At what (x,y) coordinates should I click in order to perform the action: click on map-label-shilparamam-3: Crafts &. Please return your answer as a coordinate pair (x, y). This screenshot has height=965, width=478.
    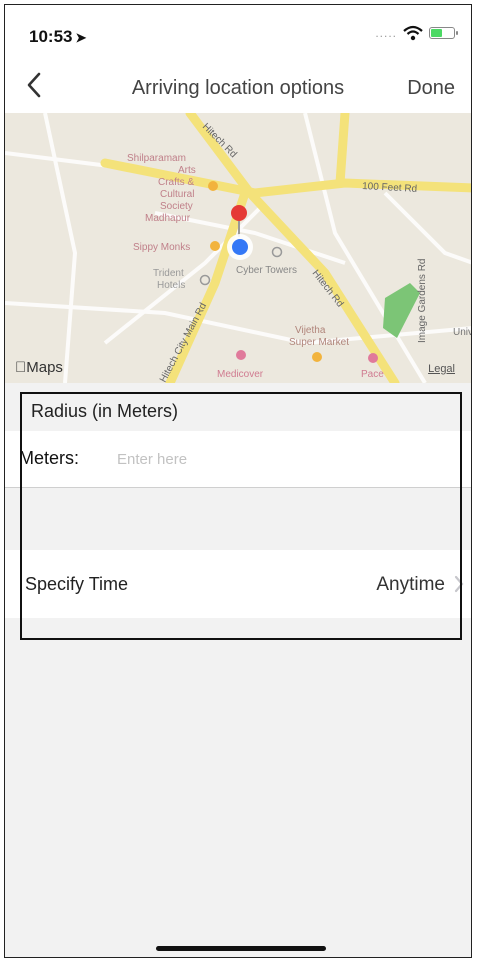
    Looking at the image, I should click on (176, 182).